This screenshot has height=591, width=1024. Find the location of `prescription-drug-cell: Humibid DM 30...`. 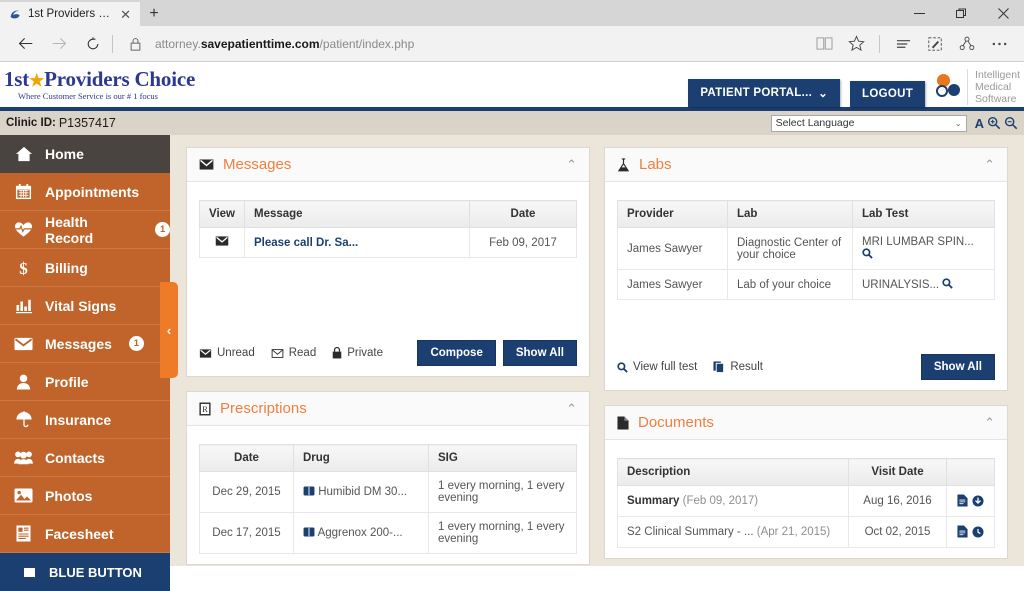

prescription-drug-cell: Humibid DM 30... is located at coordinates (361, 492).